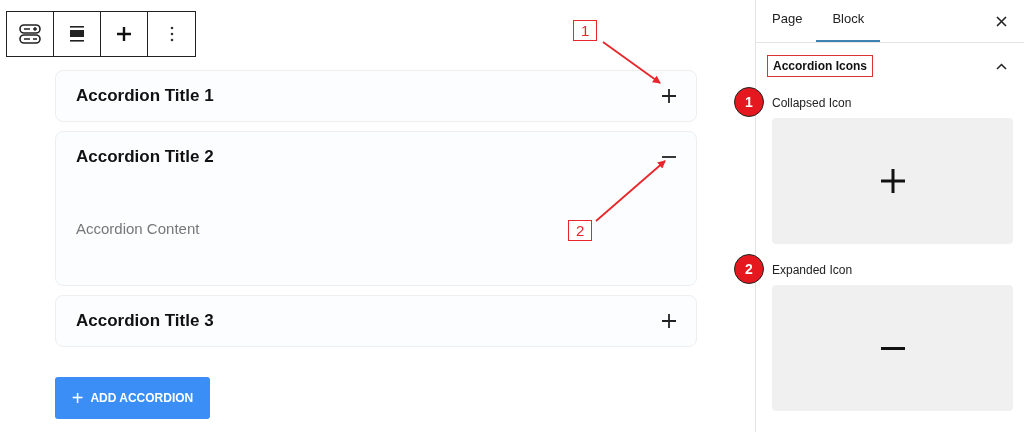 This screenshot has width=1024, height=432. What do you see at coordinates (848, 21) in the screenshot?
I see `sidebar-tab: Block` at bounding box center [848, 21].